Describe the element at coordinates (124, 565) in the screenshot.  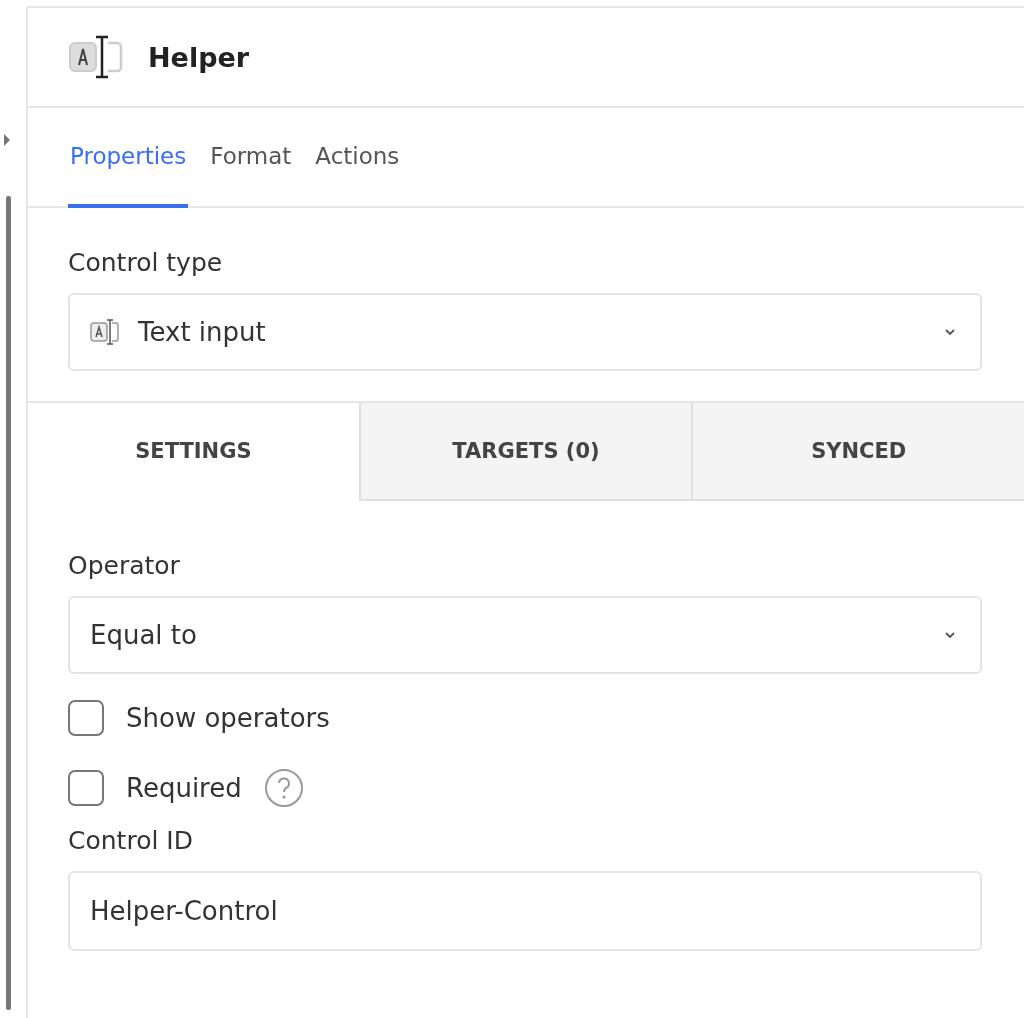
I see `field-label: Operator` at that location.